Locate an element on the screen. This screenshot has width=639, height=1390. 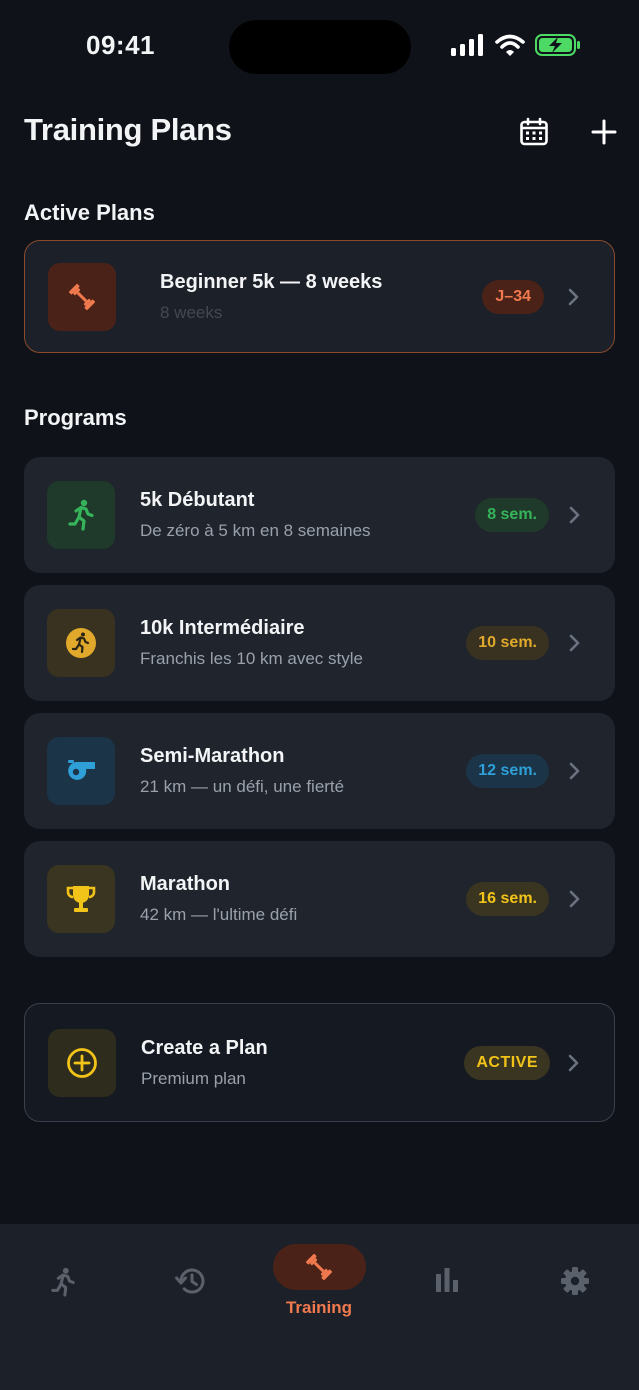
duration-badge: 8 sem. is located at coordinates (512, 515).